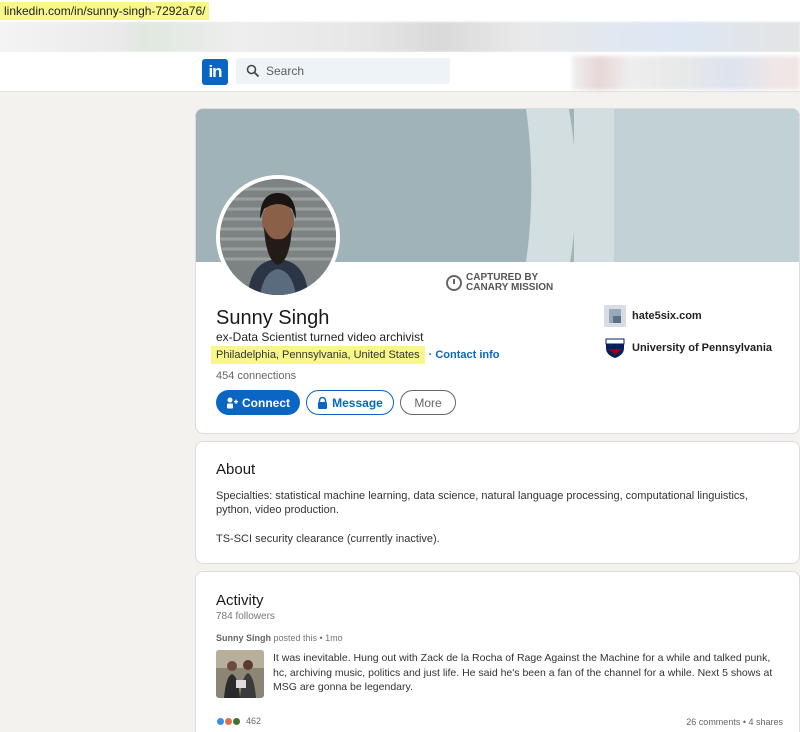 The width and height of the screenshot is (800, 732). Describe the element at coordinates (105, 11) in the screenshot. I see `url-text: linkedin.com/in/sunny-singh-7292a76/` at that location.